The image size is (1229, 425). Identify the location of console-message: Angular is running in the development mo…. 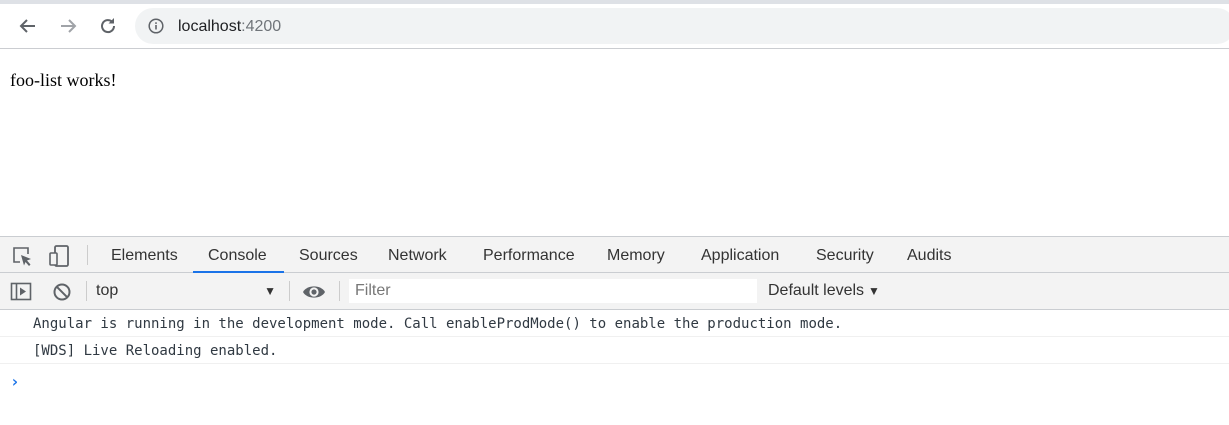
(614, 323).